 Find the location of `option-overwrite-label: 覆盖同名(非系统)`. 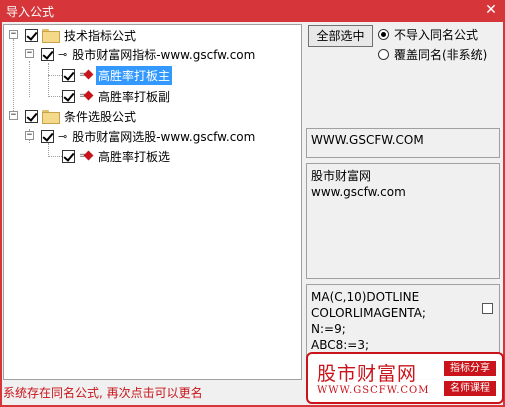

option-overwrite-label: 覆盖同名(非系统) is located at coordinates (441, 55).